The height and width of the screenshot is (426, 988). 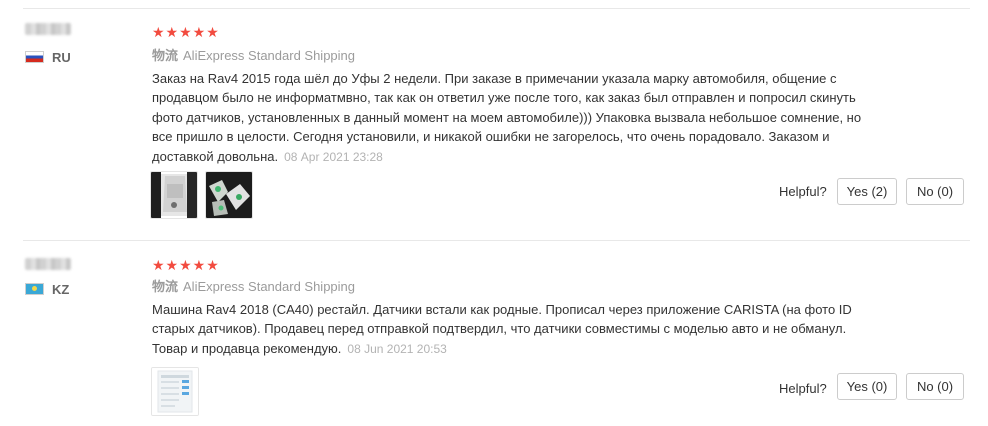 I want to click on screenshot-icon, so click(x=175, y=391).